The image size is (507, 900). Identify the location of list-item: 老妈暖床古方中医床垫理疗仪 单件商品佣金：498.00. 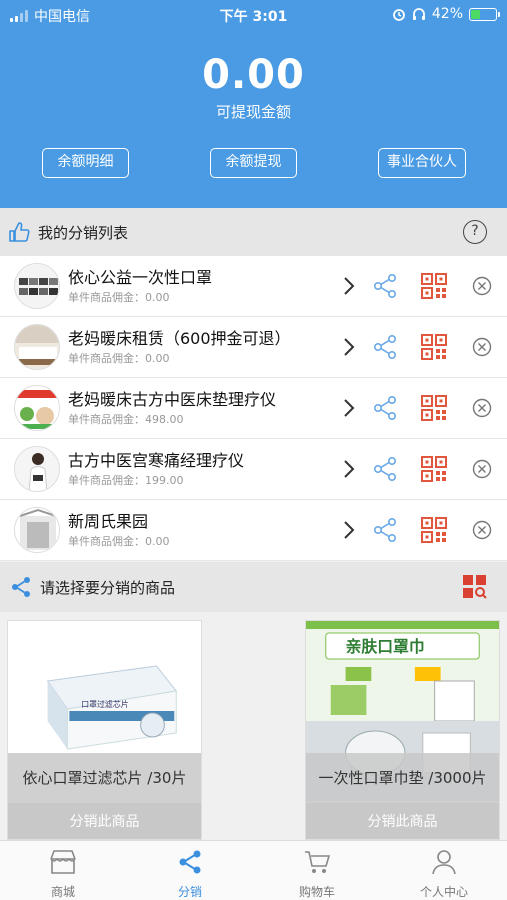
(253, 408).